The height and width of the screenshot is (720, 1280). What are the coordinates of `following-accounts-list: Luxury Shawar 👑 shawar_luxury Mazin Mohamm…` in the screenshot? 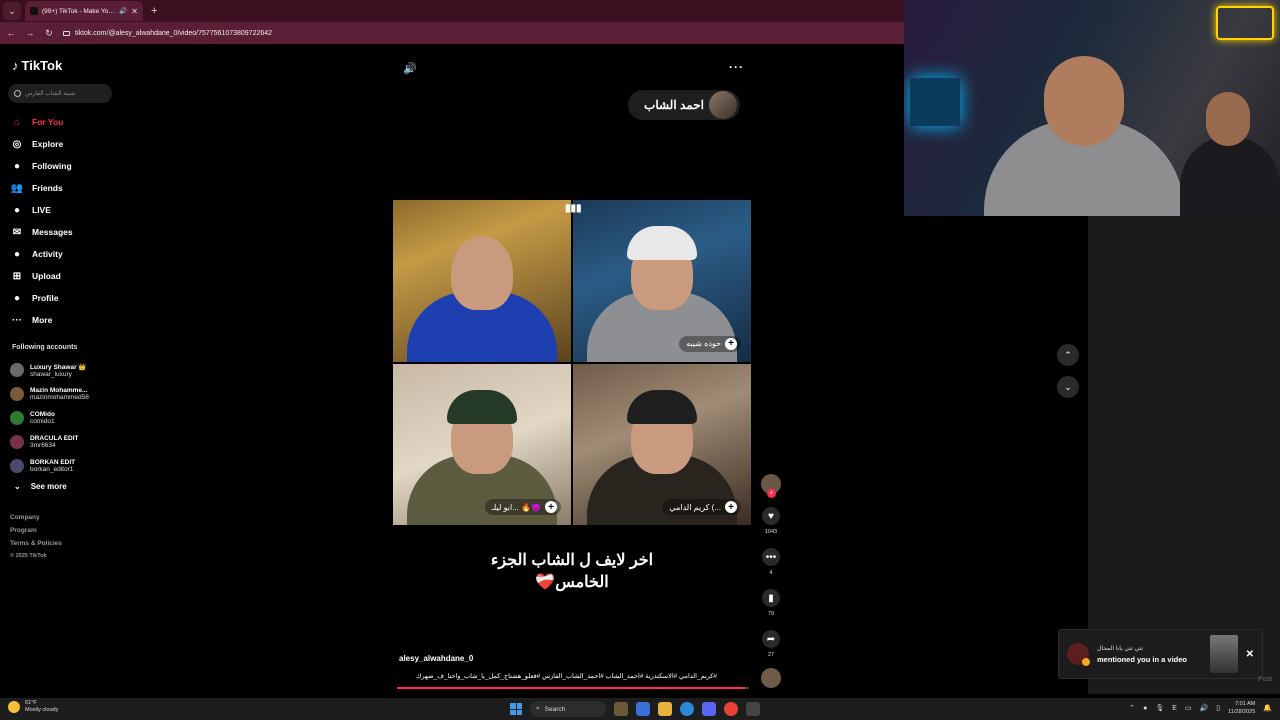 It's located at (49, 418).